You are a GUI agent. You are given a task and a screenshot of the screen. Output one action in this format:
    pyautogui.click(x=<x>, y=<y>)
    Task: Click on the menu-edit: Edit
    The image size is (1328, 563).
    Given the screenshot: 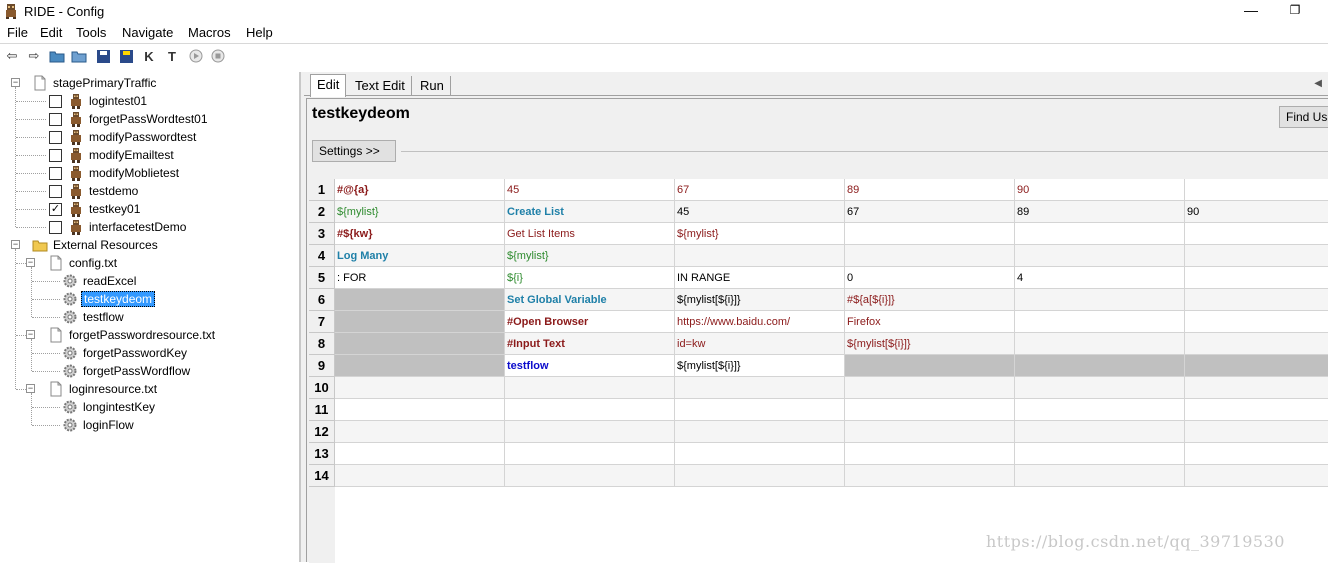 What is the action you would take?
    pyautogui.click(x=51, y=32)
    